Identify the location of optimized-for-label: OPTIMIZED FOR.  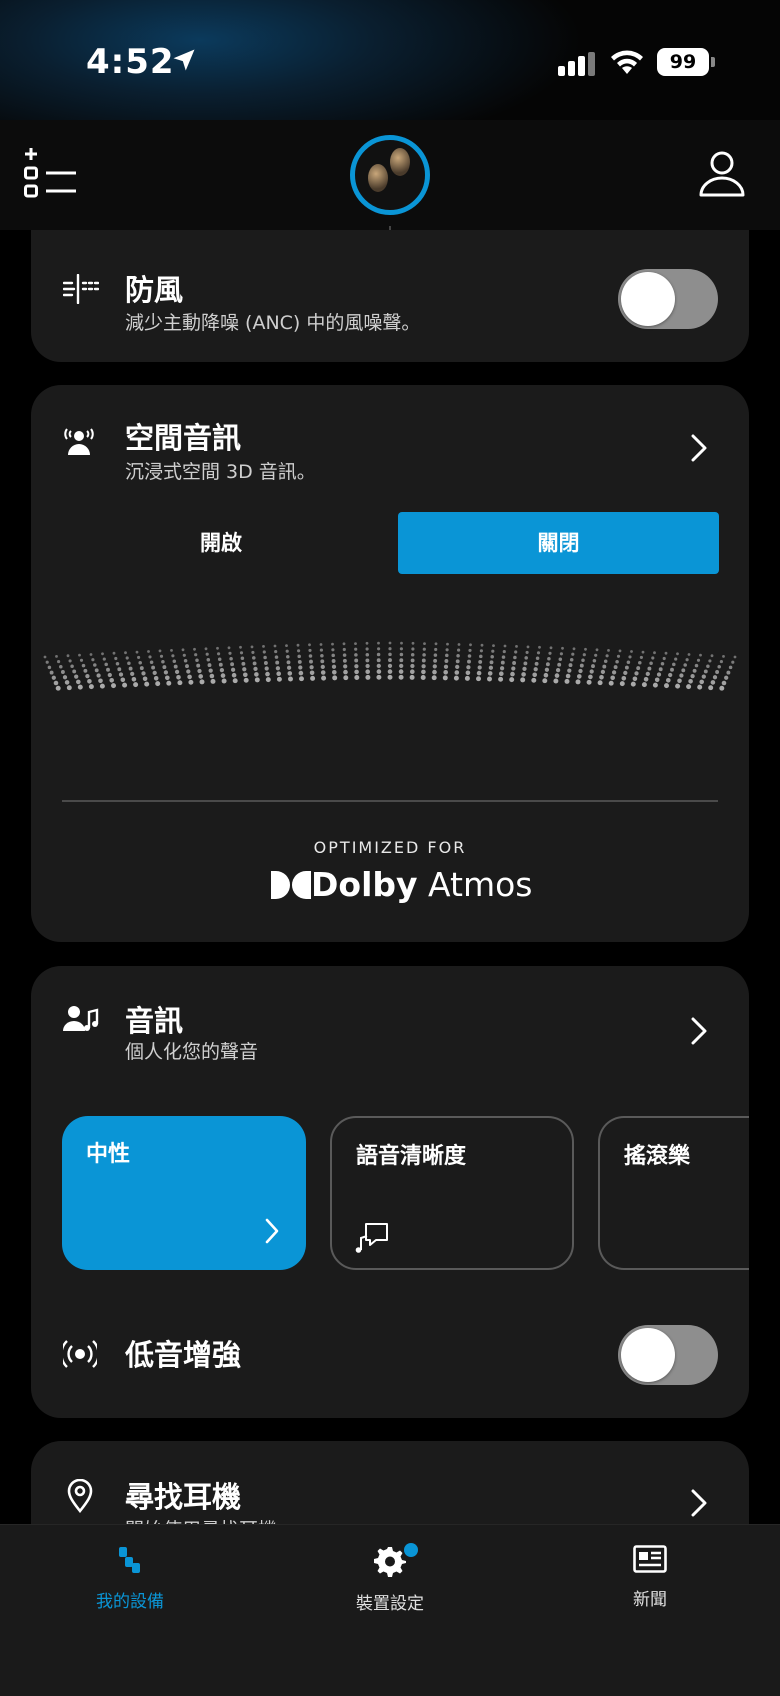
(390, 847).